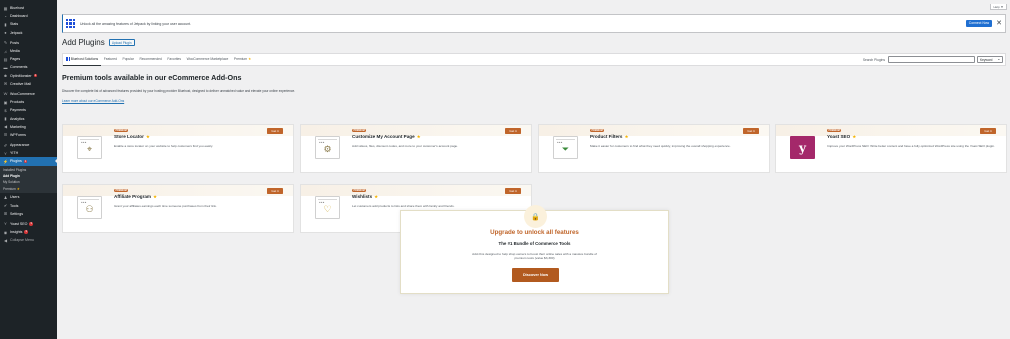 The height and width of the screenshot is (339, 1010). I want to click on wishlist-icon: ● ● ● ♡, so click(327, 207).